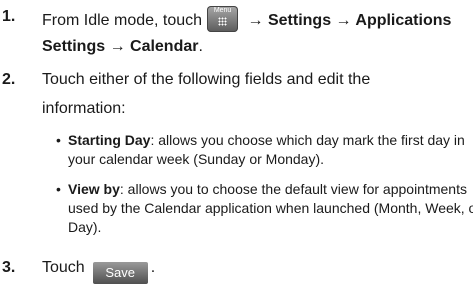 The image size is (473, 284). I want to click on bullet-line: Day)., so click(85, 227).